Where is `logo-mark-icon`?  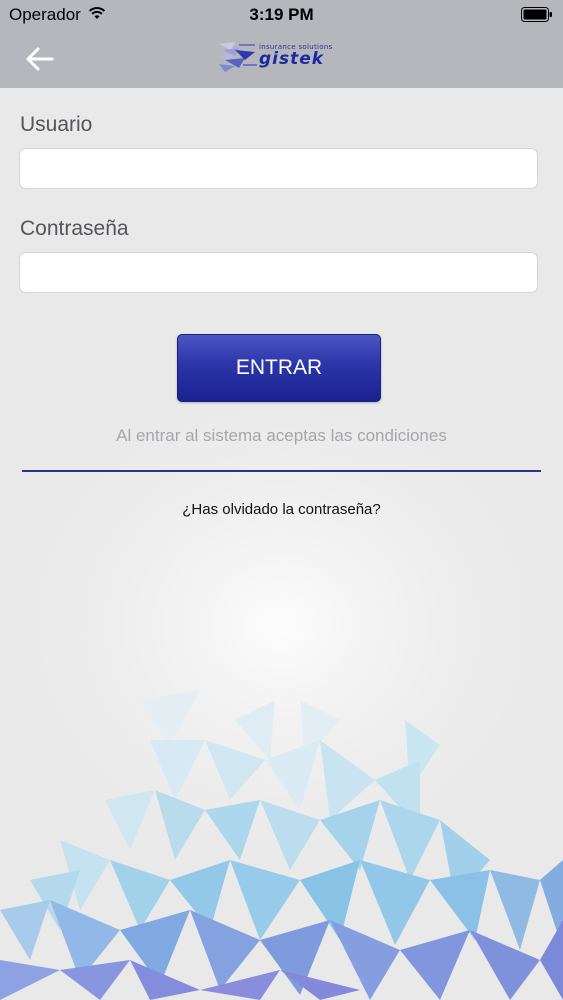 logo-mark-icon is located at coordinates (237, 57).